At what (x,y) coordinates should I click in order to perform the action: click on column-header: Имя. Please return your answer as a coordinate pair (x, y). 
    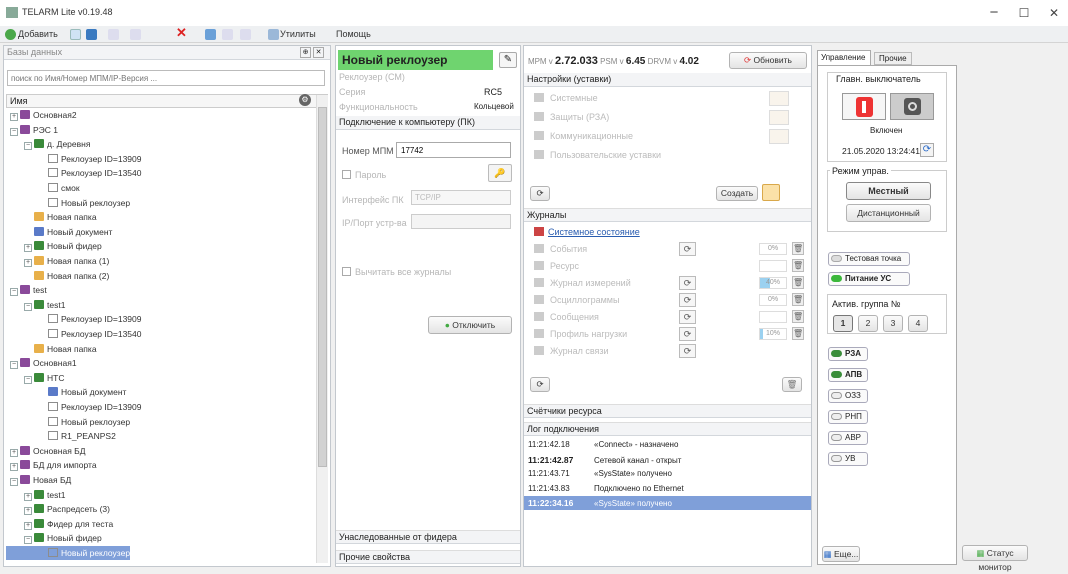
    Looking at the image, I should click on (167, 101).